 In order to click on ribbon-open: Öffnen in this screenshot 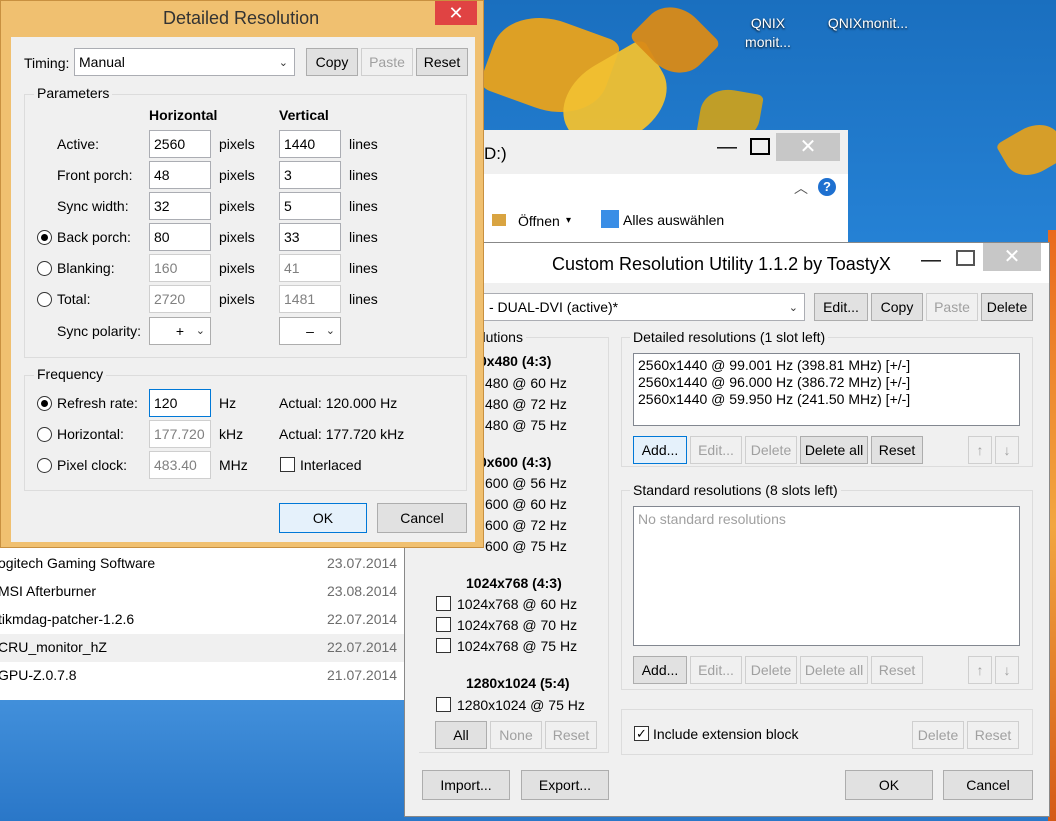, I will do `click(539, 221)`.